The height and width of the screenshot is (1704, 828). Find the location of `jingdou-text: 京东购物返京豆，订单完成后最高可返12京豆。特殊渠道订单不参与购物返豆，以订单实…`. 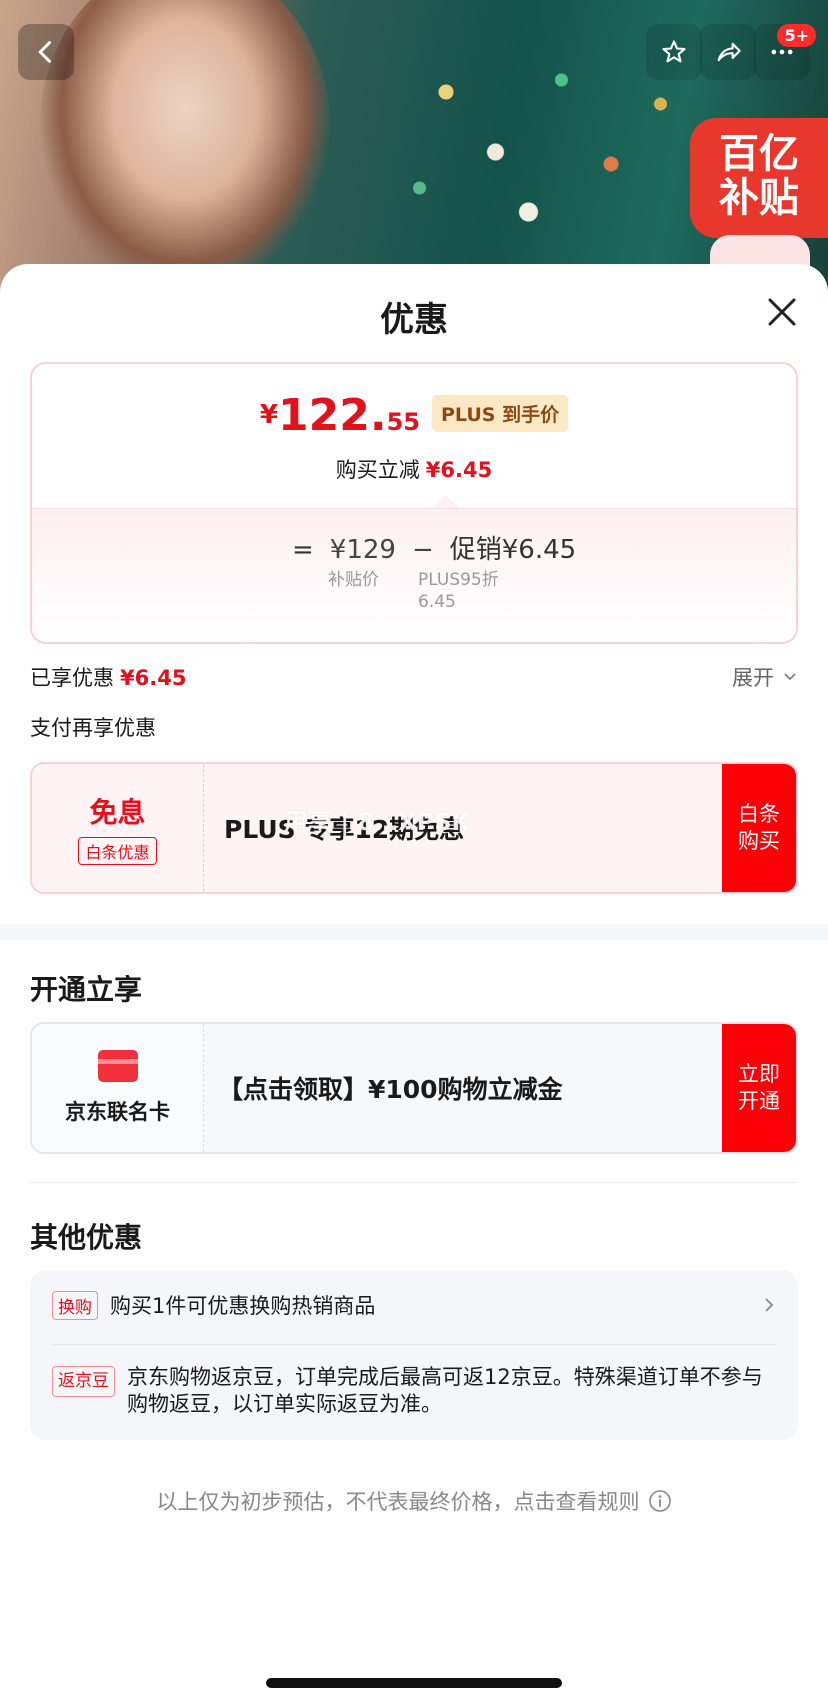

jingdou-text: 京东购物返京豆，订单完成后最高可返12京豆。特殊渠道订单不参与购物返豆，以订单实… is located at coordinates (445, 1390).